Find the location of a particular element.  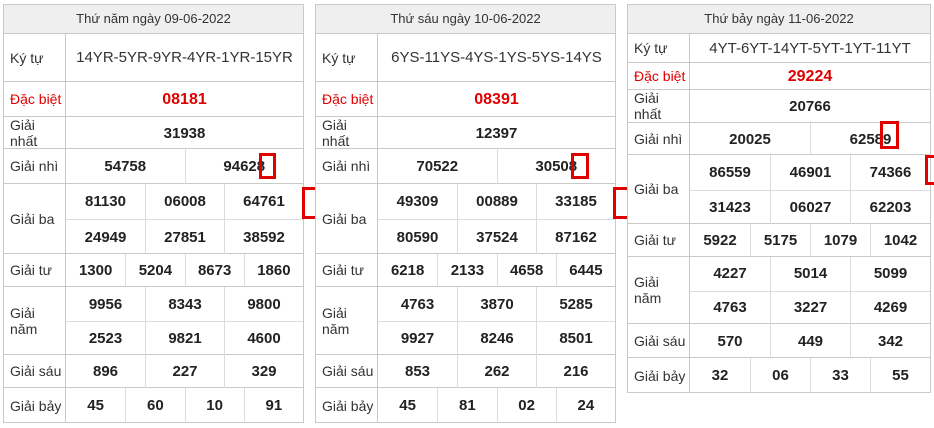

values-nhat: 12397 is located at coordinates (496, 132).